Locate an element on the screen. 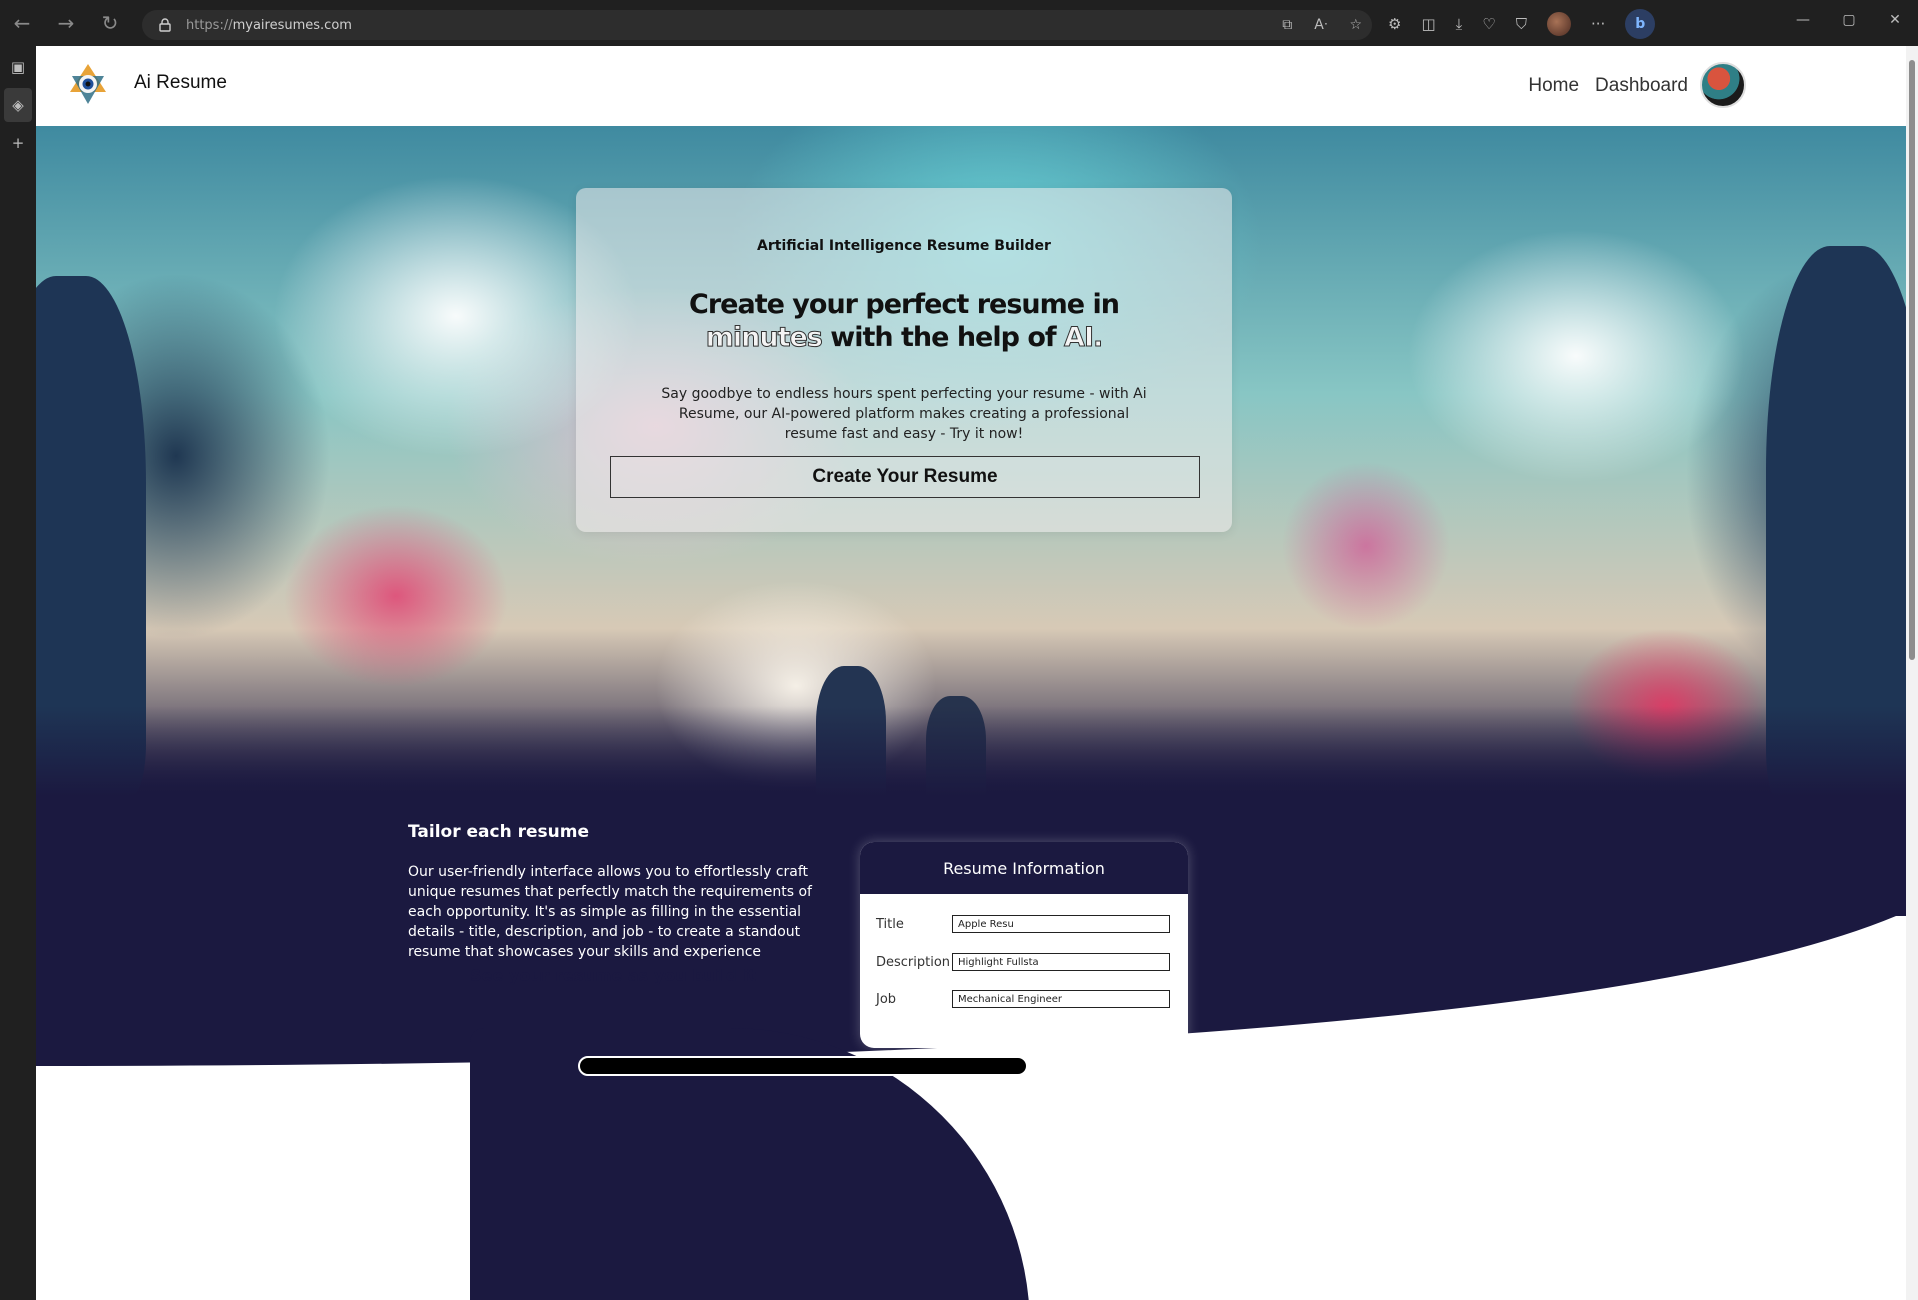  tailor-title: Tailor each resume is located at coordinates (498, 832).